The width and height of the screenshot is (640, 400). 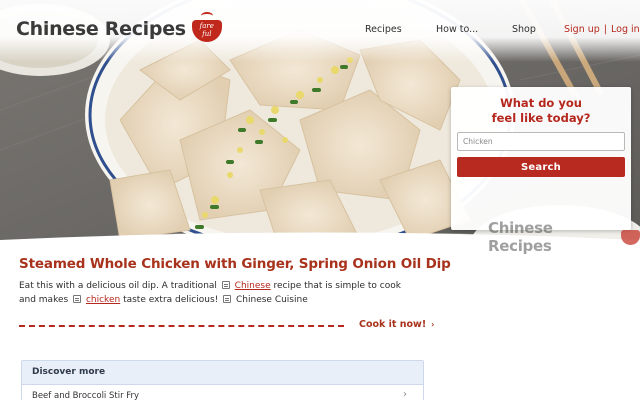 I want to click on discover-more-title: Discover more, so click(x=222, y=373).